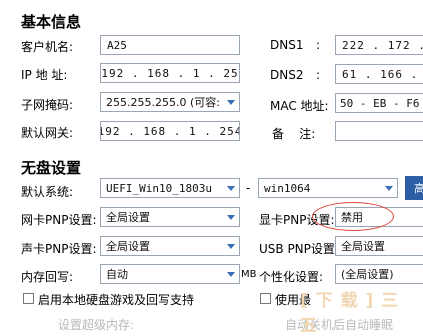 This screenshot has height=336, width=423. Describe the element at coordinates (379, 45) in the screenshot. I see `dns1-input: 222 . 172 . 20` at that location.